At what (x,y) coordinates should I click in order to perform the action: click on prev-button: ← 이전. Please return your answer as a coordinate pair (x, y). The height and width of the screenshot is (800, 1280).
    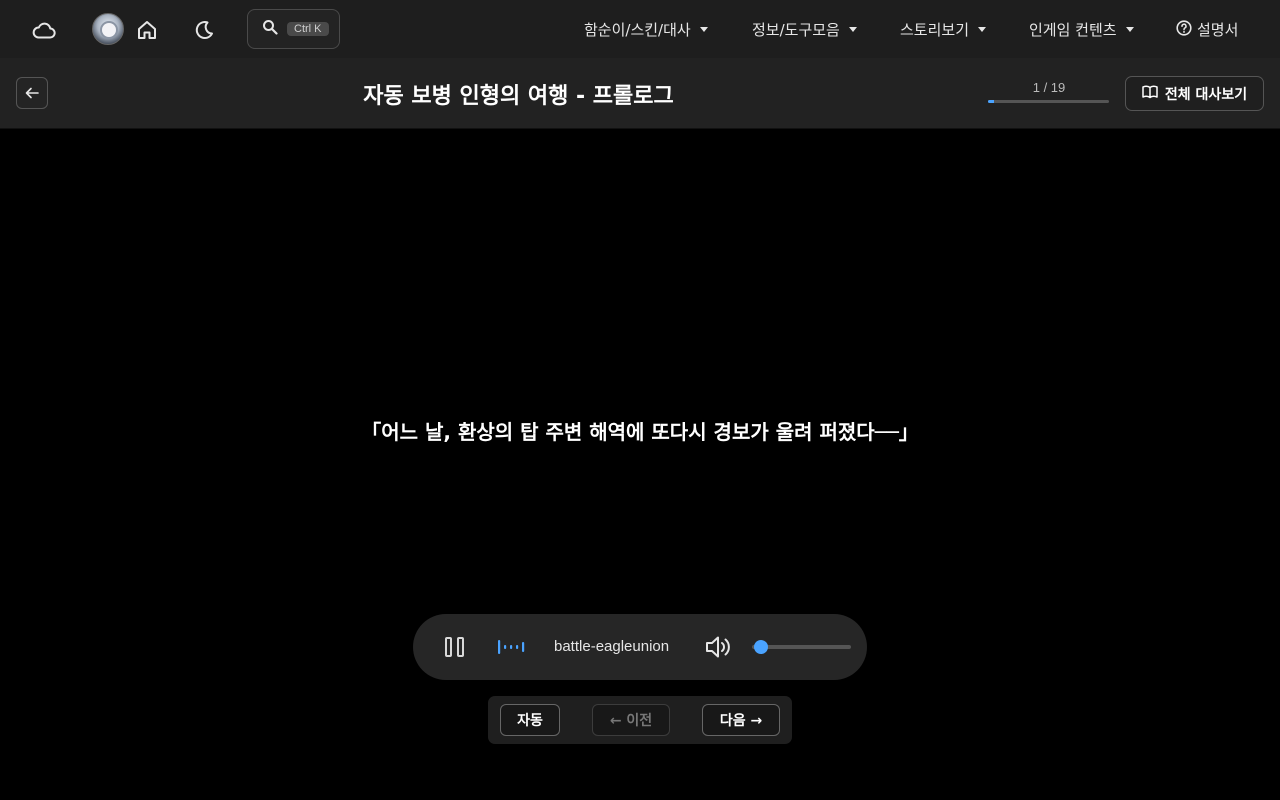
    Looking at the image, I should click on (631, 720).